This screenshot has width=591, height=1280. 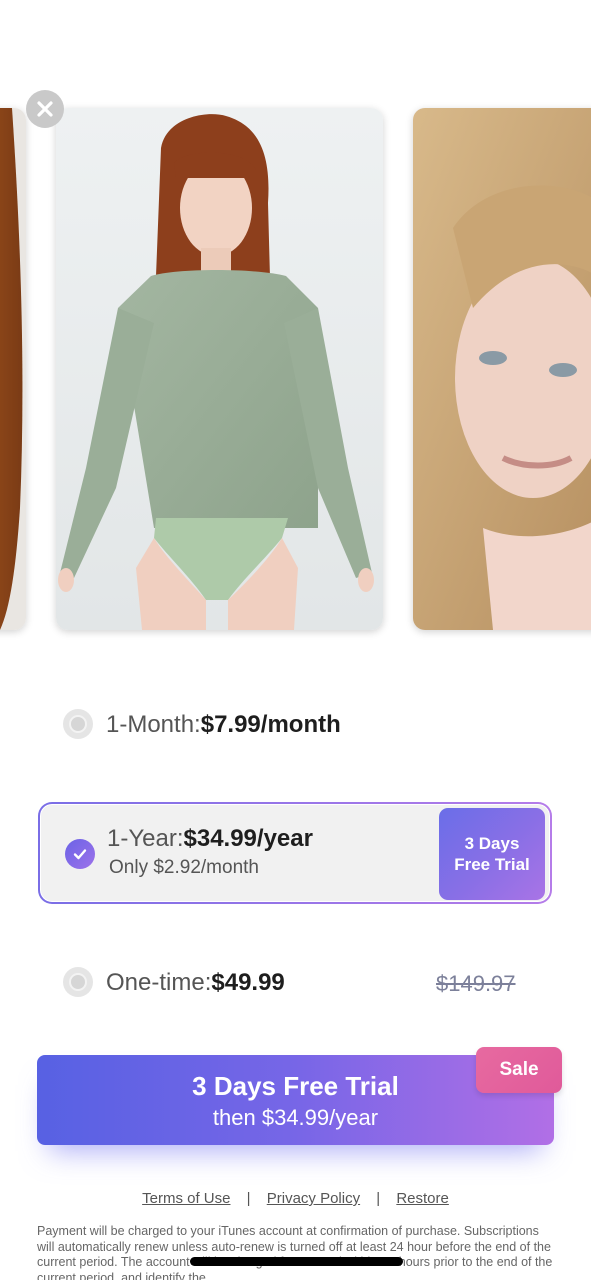 I want to click on checkmark-icon, so click(x=80, y=854).